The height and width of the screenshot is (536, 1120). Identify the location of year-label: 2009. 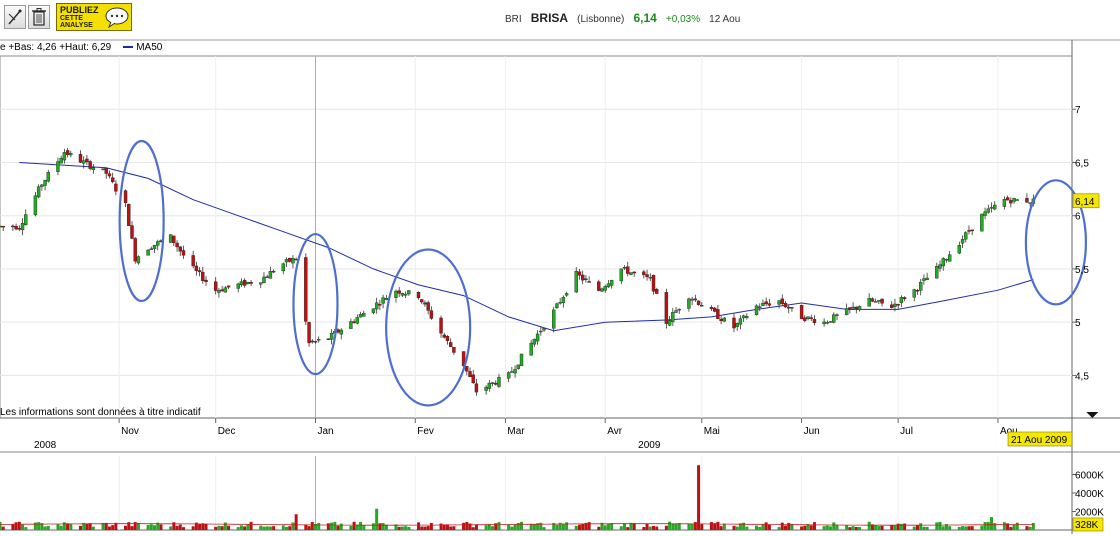
(649, 445).